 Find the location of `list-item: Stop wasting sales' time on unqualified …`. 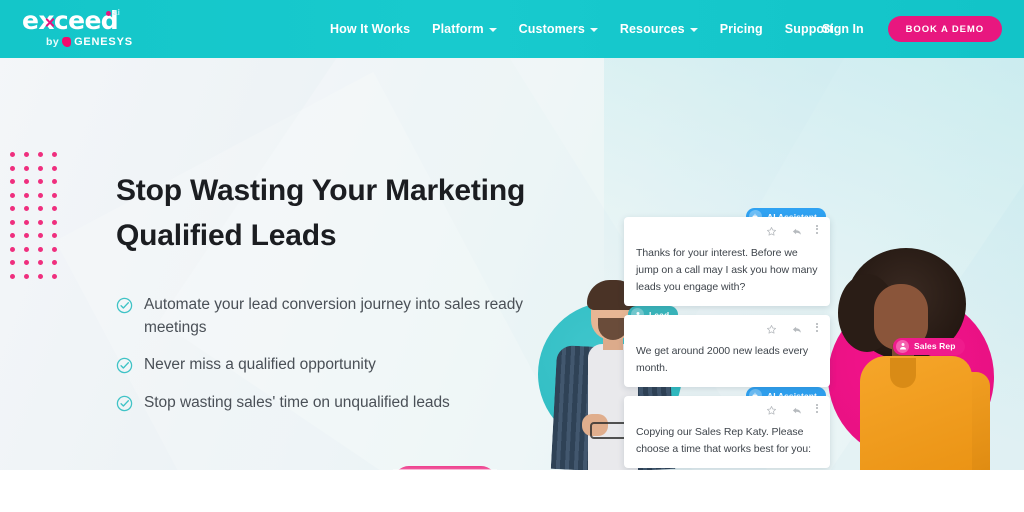

list-item: Stop wasting sales' time on unqualified … is located at coordinates (331, 403).